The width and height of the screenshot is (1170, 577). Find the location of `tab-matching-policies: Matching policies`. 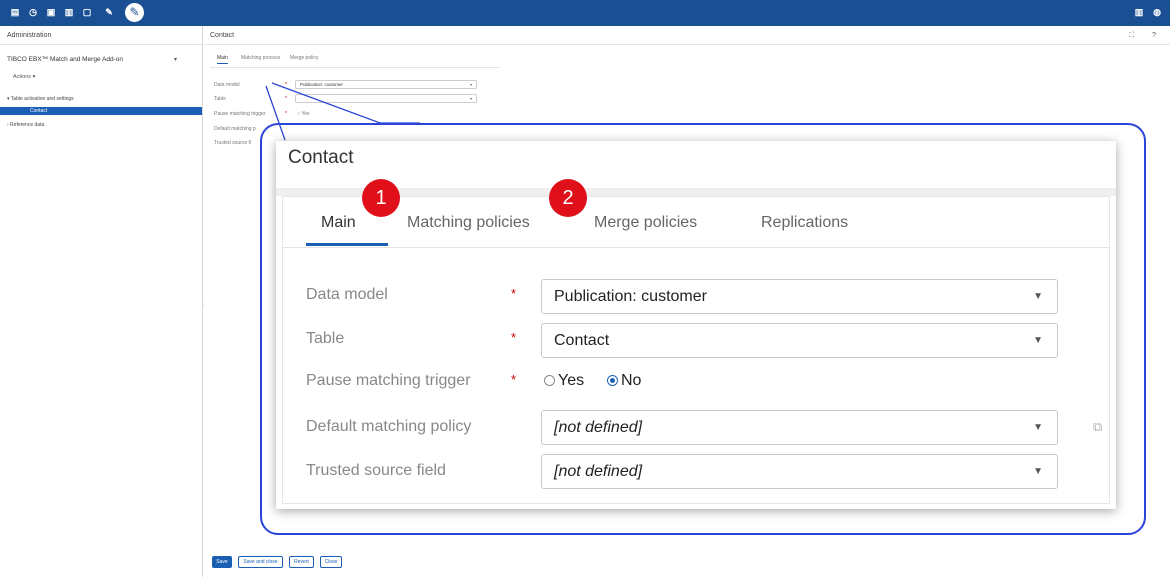

tab-matching-policies: Matching policies is located at coordinates (468, 223).